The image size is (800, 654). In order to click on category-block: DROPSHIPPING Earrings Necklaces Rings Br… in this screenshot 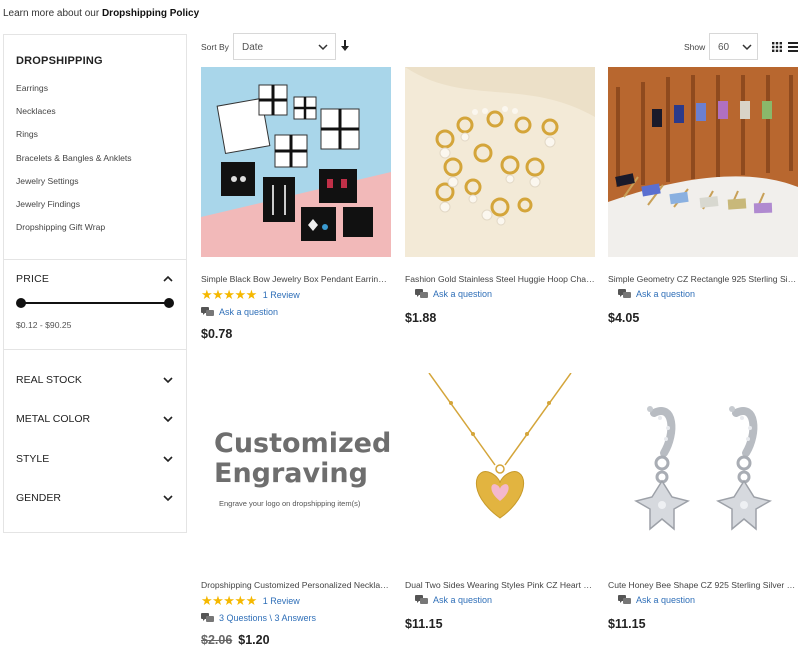, I will do `click(95, 147)`.